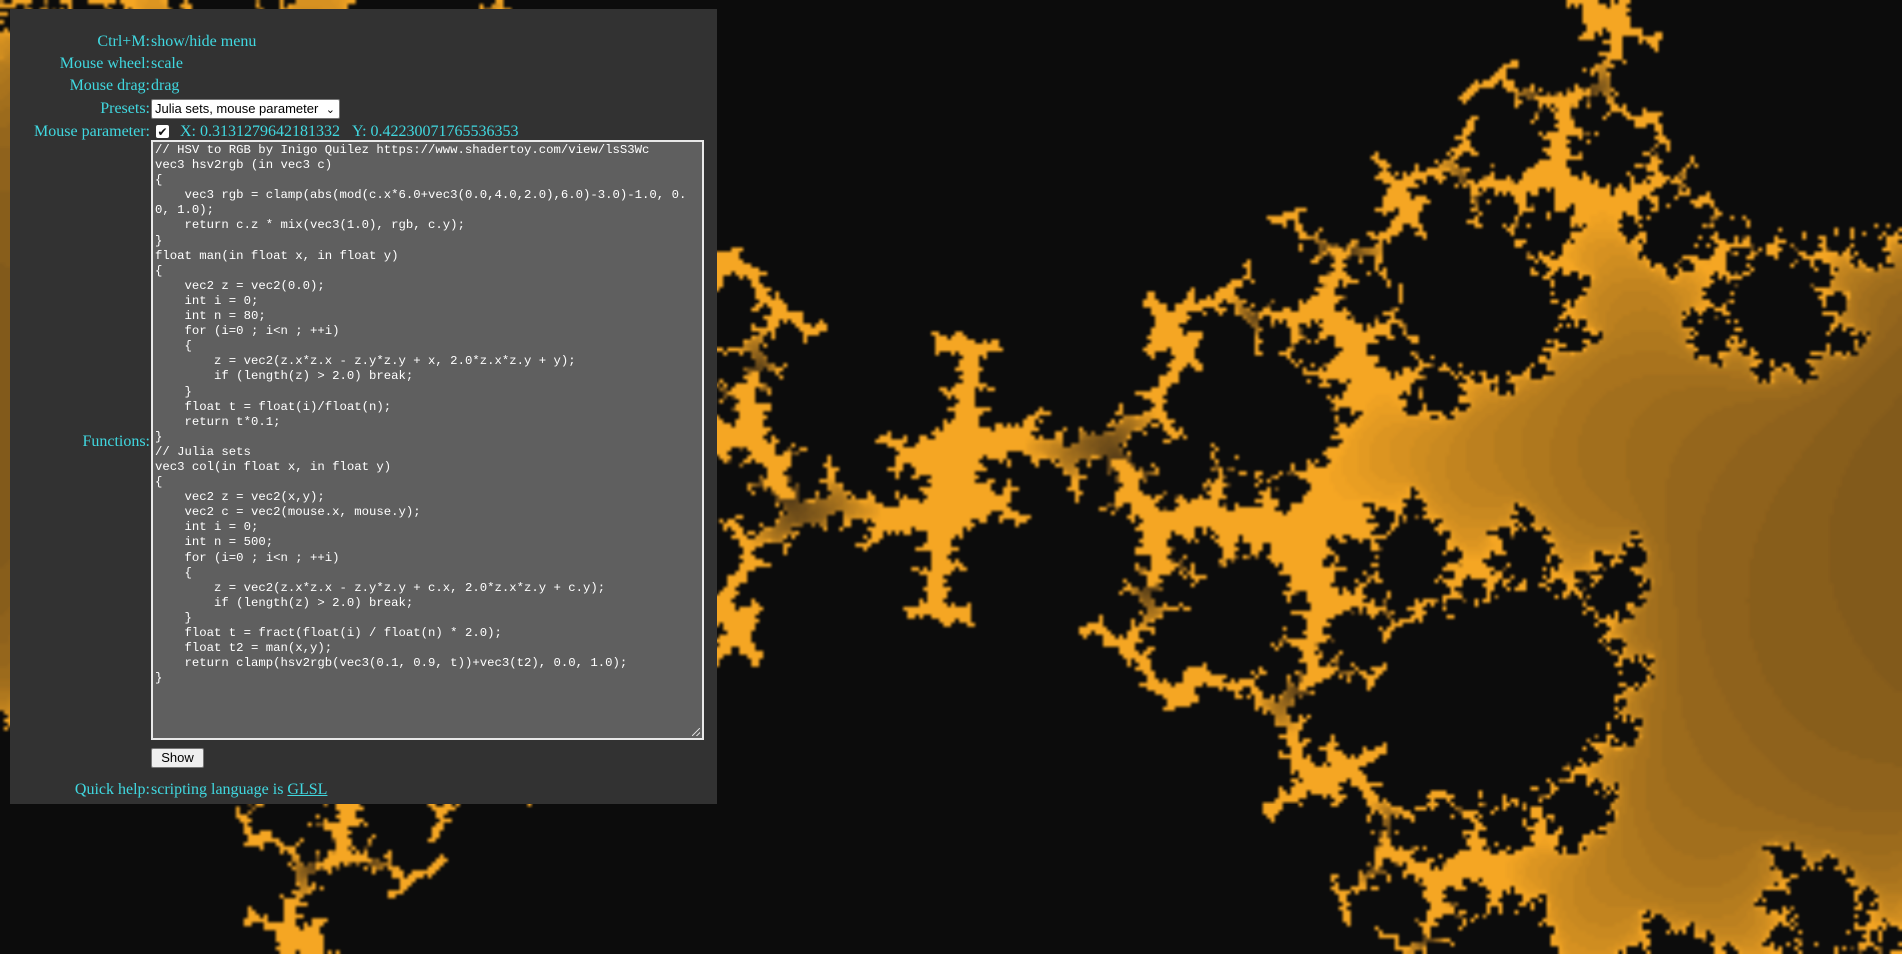 The height and width of the screenshot is (954, 1902). I want to click on quick-help-row: Quick help: scripting language is GLSL, so click(363, 790).